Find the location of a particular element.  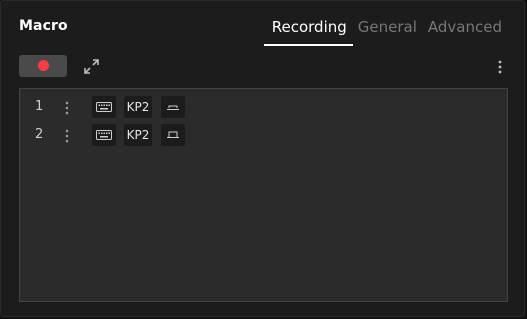

key-press-icon is located at coordinates (173, 107).